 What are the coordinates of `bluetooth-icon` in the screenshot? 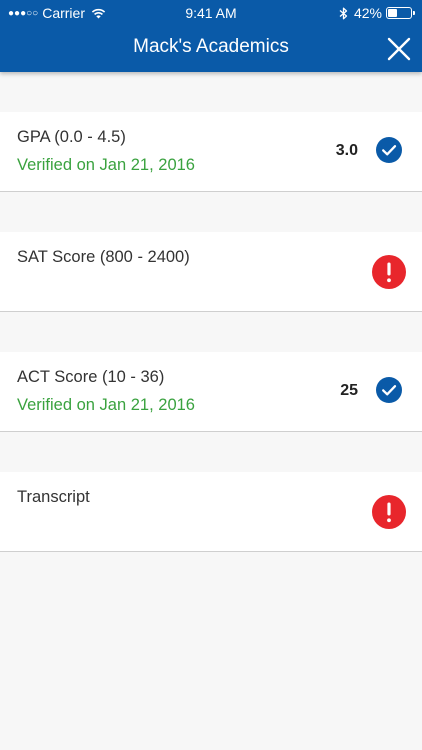 It's located at (343, 13).